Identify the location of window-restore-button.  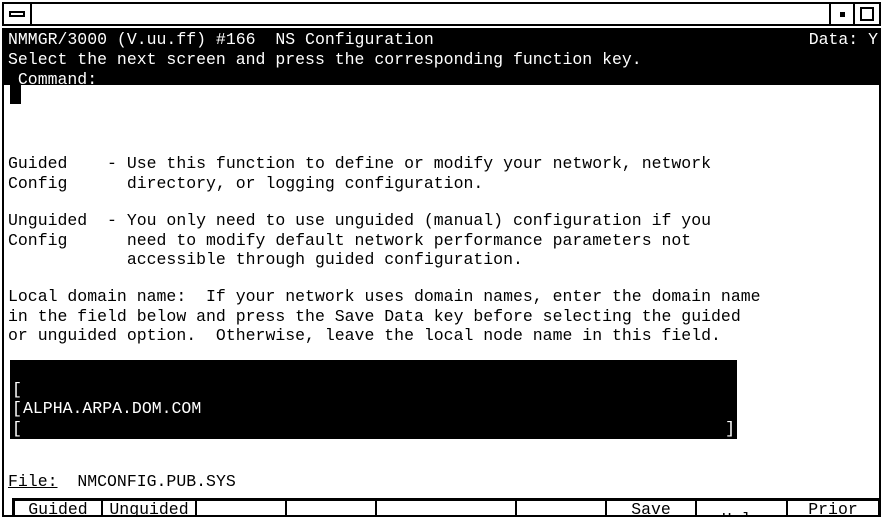
(841, 14).